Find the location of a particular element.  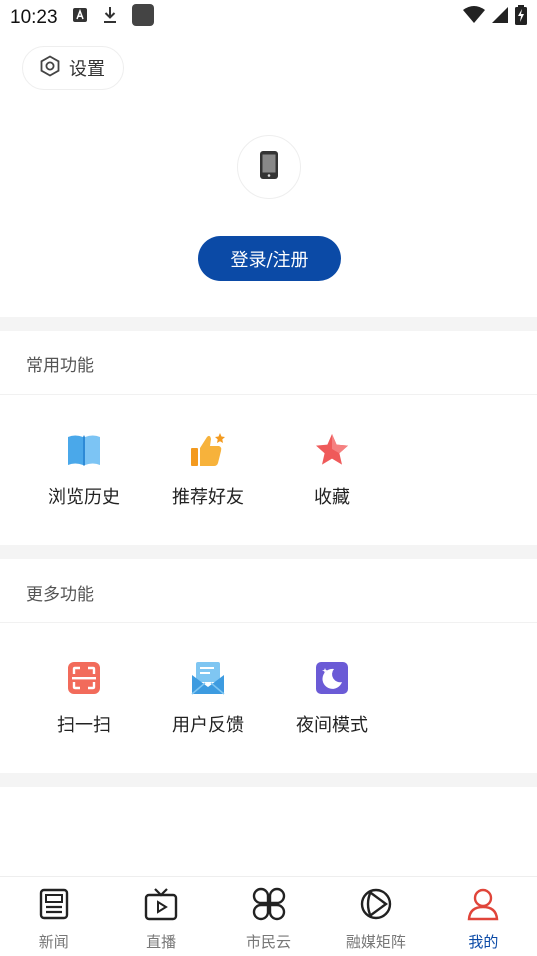

settings-button: 设置 is located at coordinates (73, 68).